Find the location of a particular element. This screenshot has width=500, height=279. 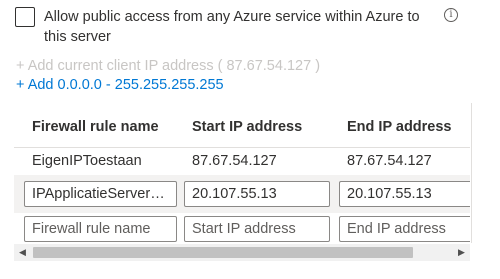

info-icon: i is located at coordinates (451, 15).